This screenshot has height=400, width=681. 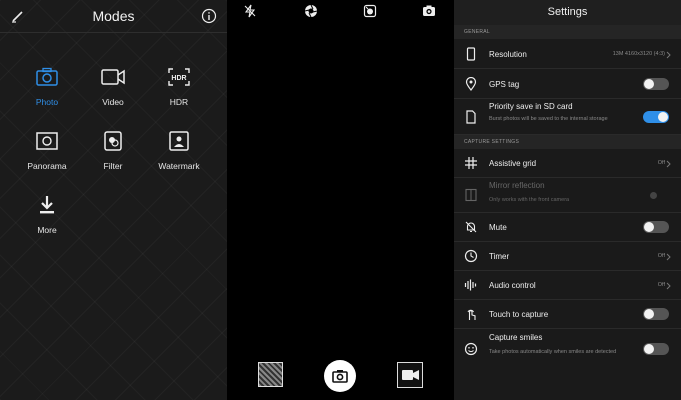 What do you see at coordinates (370, 11) in the screenshot?
I see `filter-effect-icon` at bounding box center [370, 11].